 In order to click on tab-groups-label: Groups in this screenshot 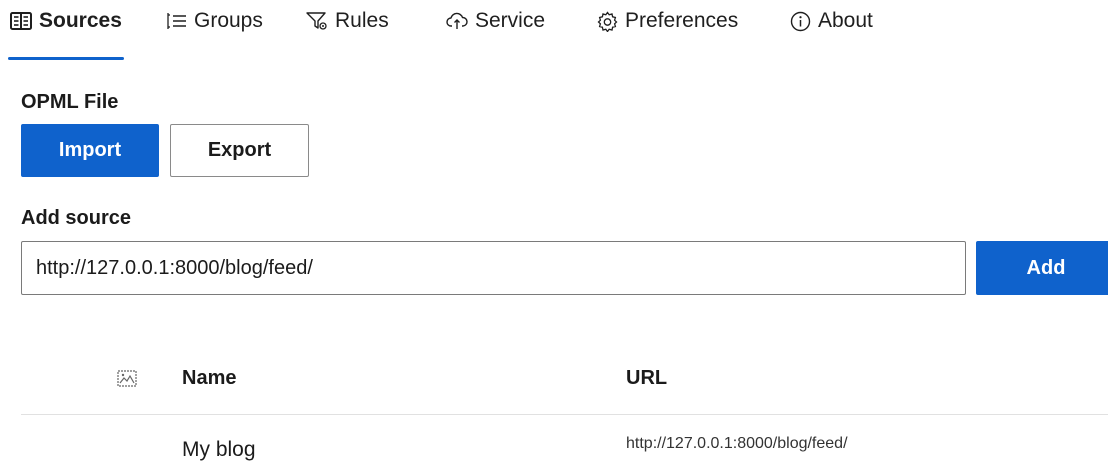, I will do `click(228, 20)`.